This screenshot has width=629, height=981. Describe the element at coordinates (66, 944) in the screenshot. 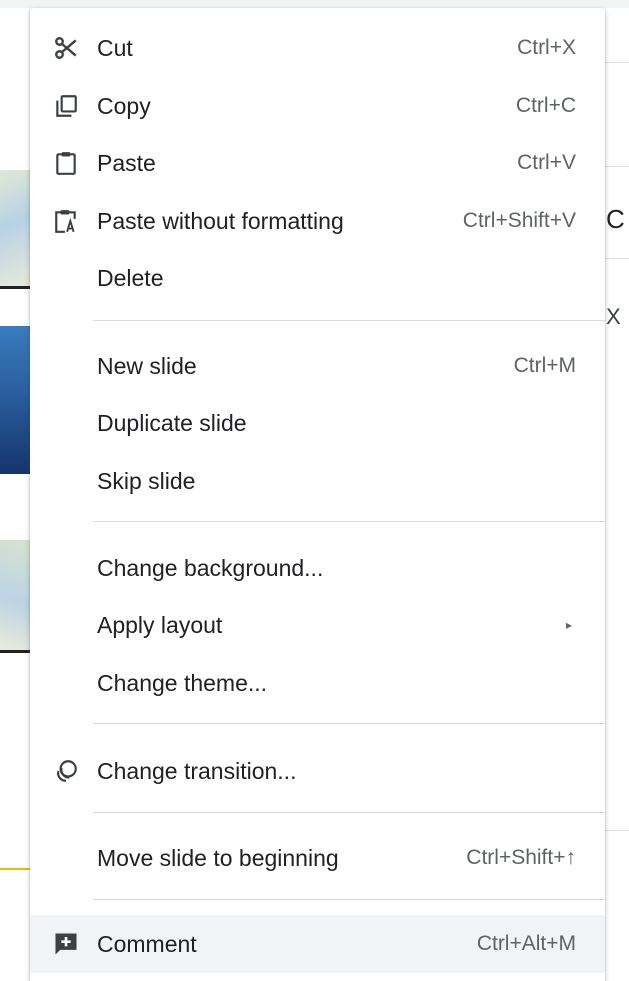

I see `add-comment-icon` at that location.